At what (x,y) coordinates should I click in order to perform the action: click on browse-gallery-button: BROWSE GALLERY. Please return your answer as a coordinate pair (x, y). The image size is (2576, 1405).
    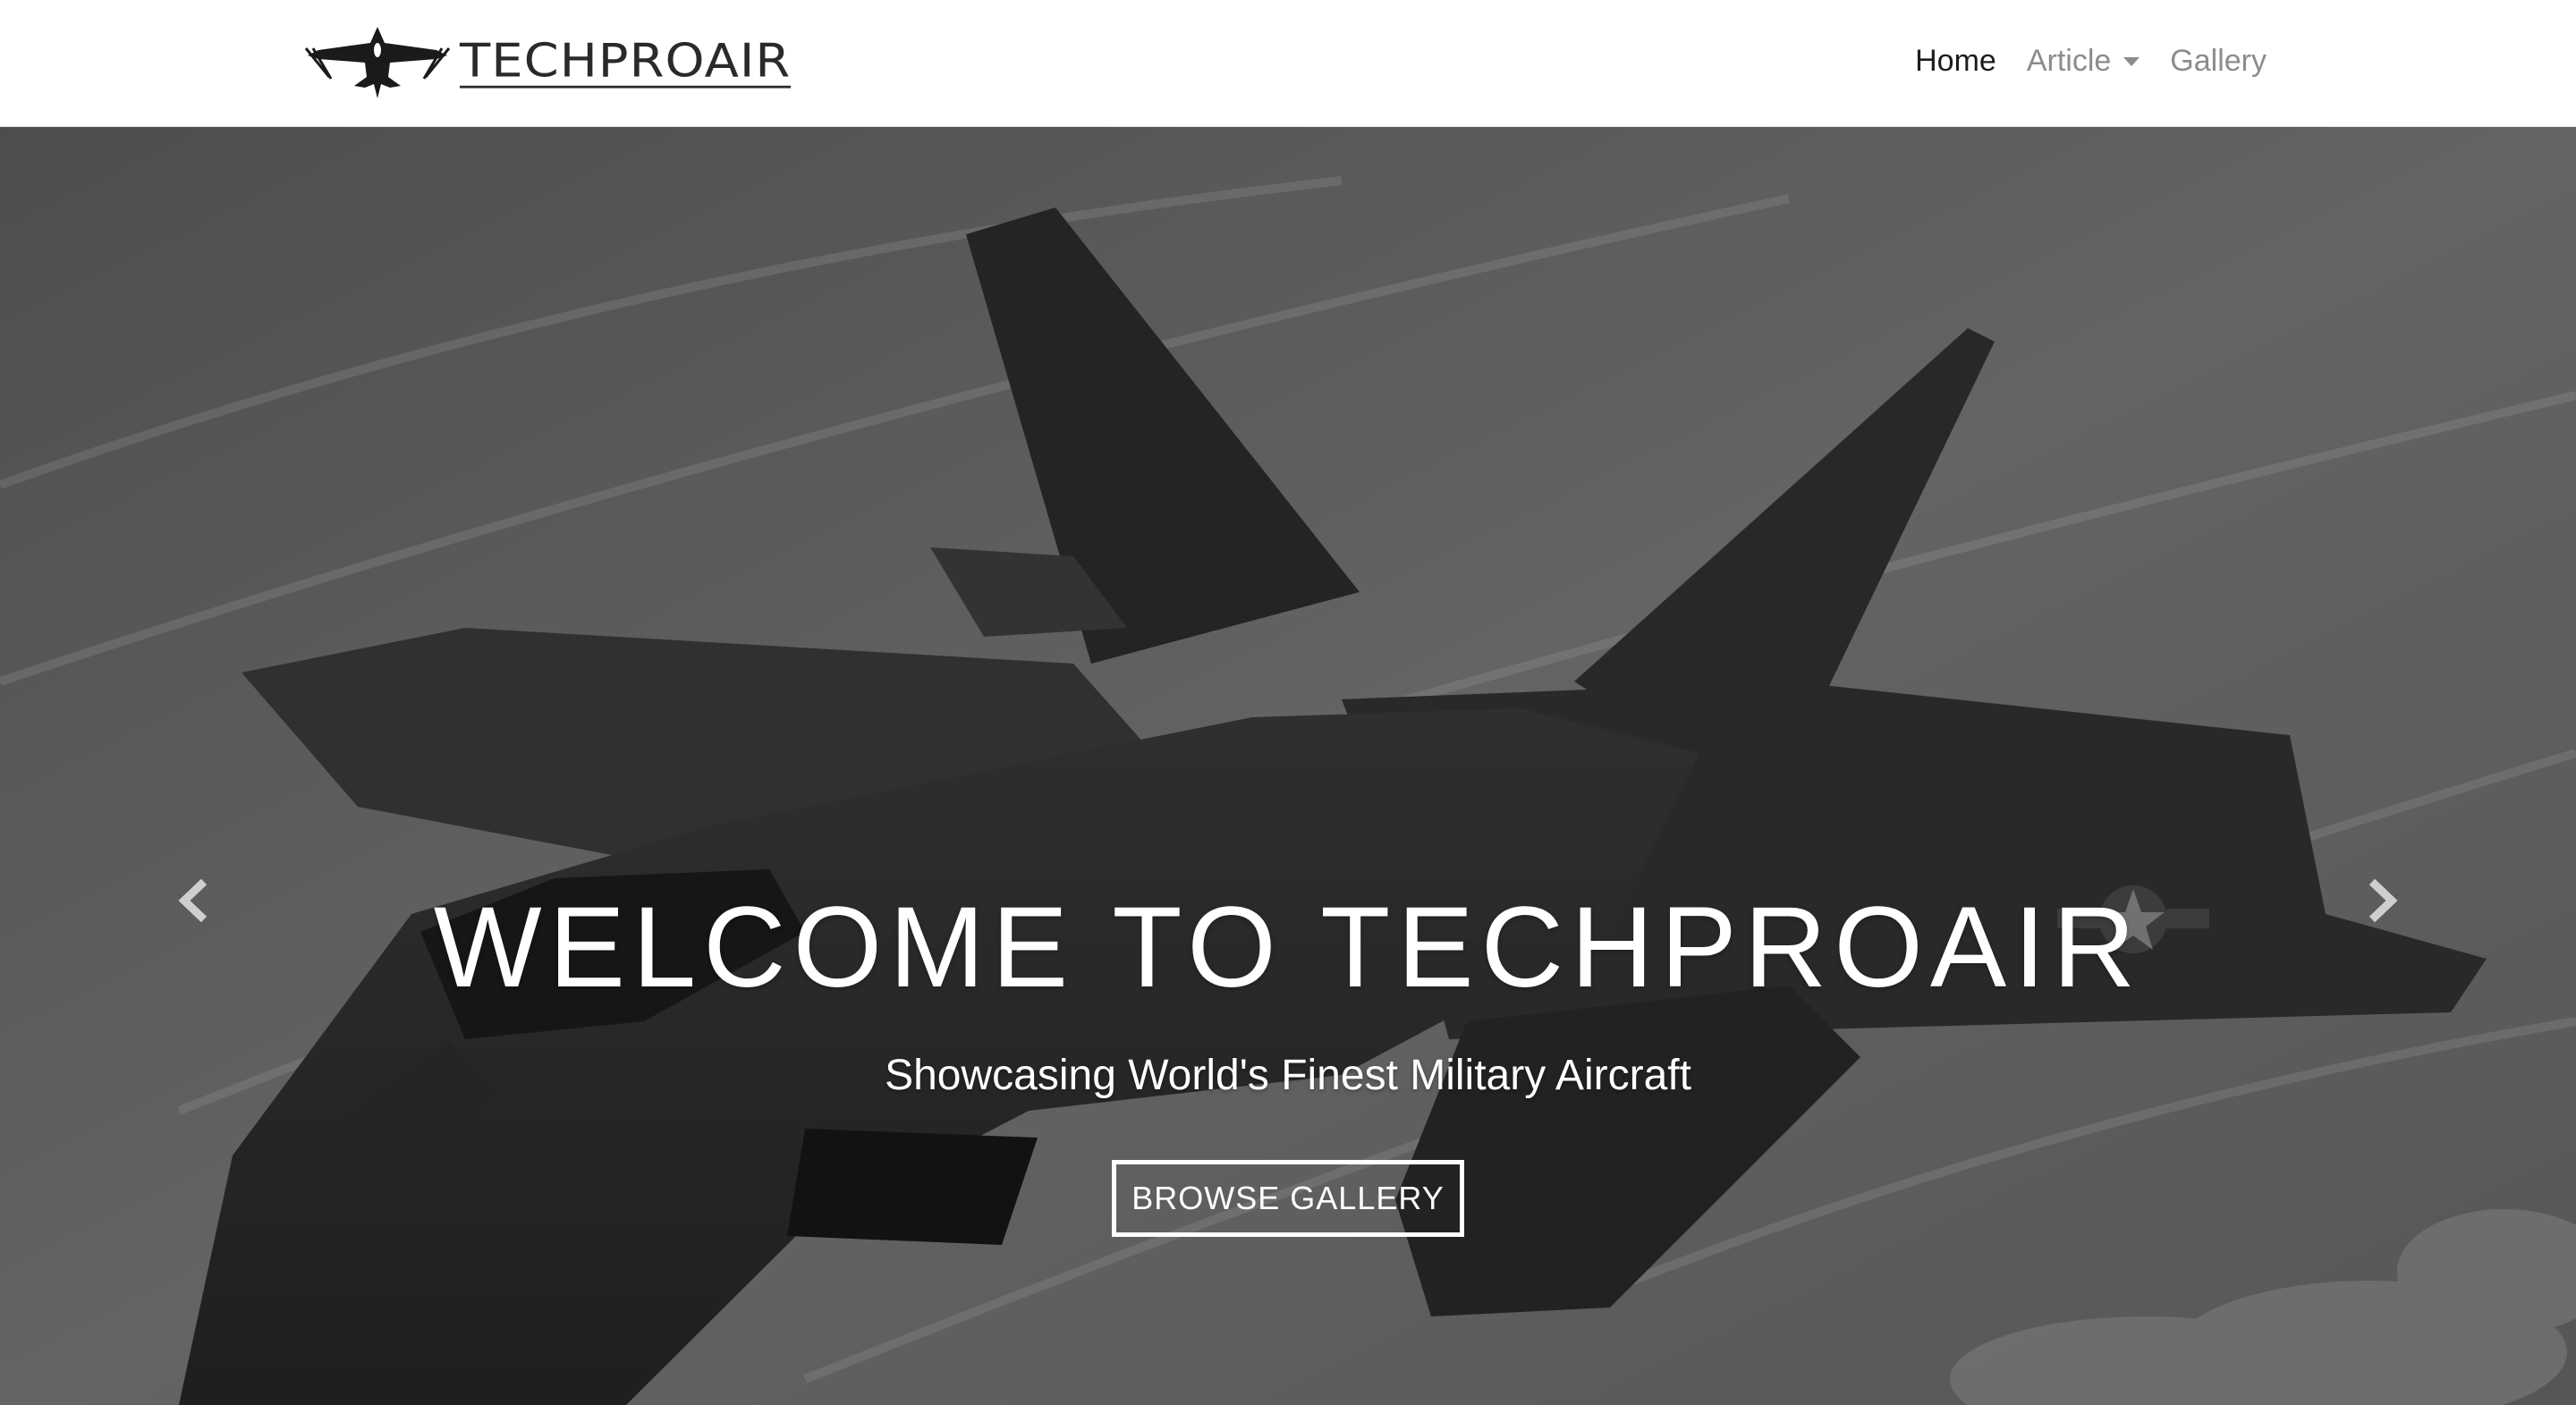
    Looking at the image, I should click on (1288, 1199).